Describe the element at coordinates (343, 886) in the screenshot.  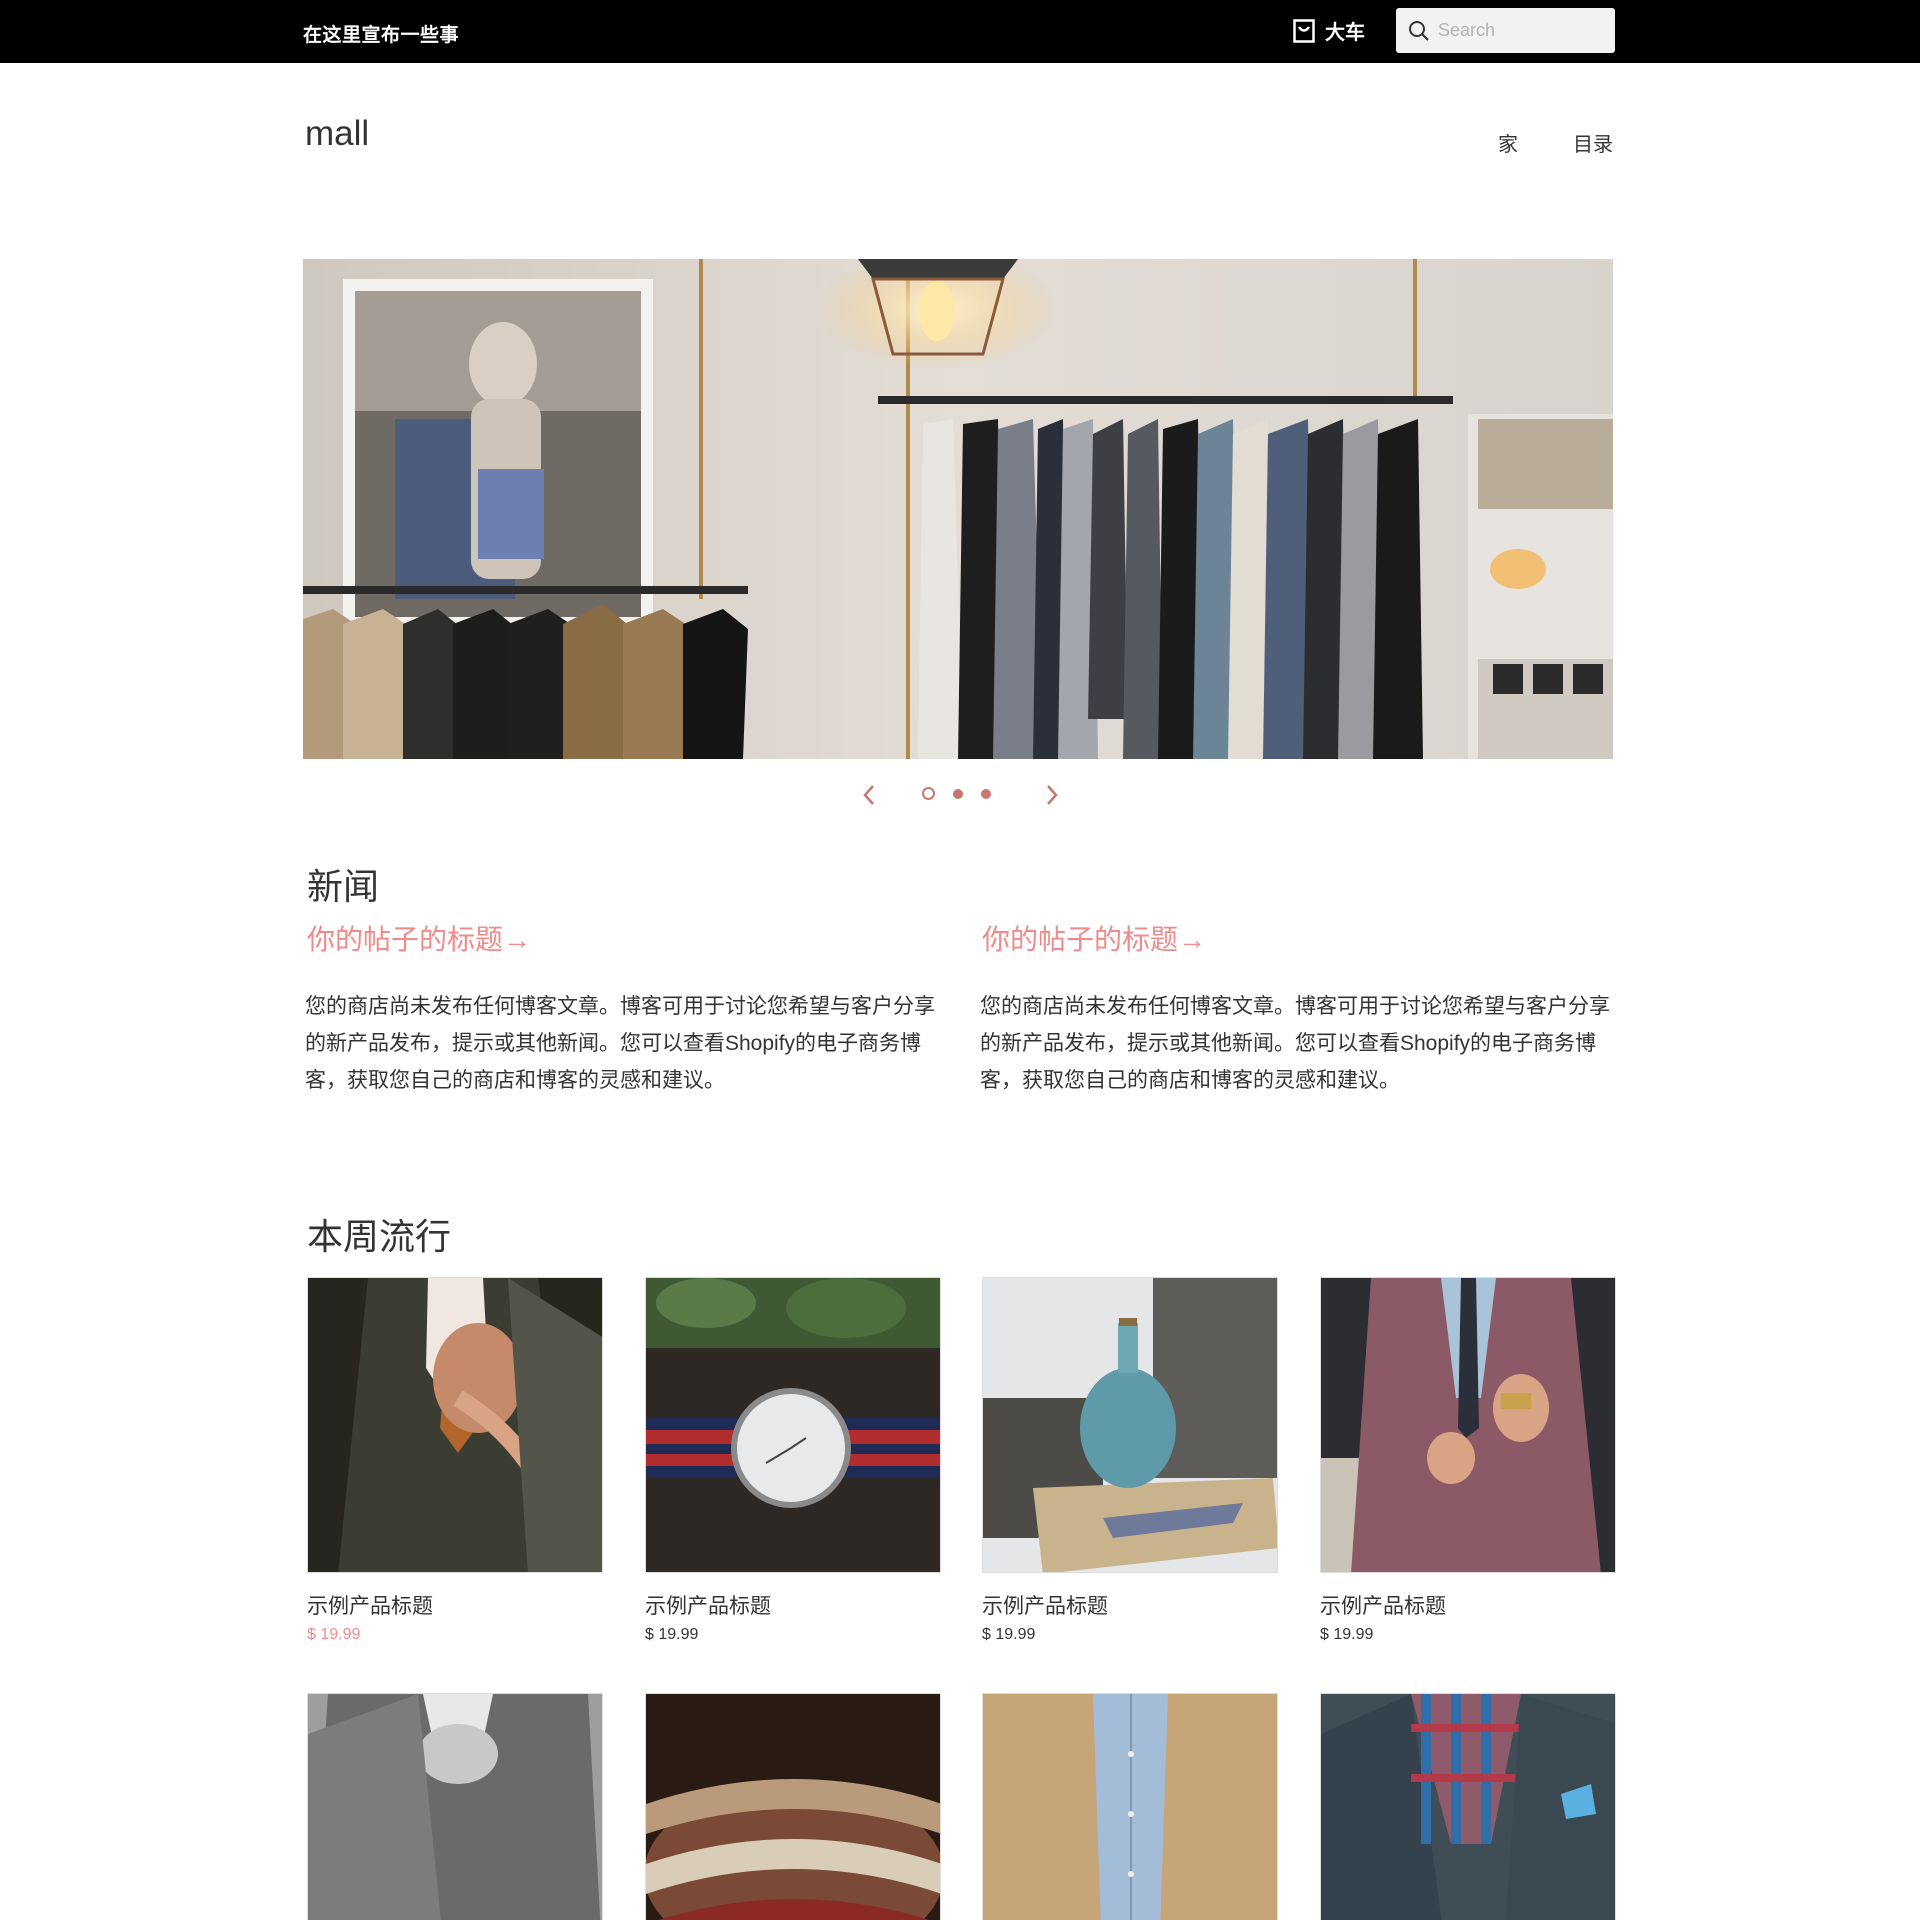
I see `news-heading: 新闻` at that location.